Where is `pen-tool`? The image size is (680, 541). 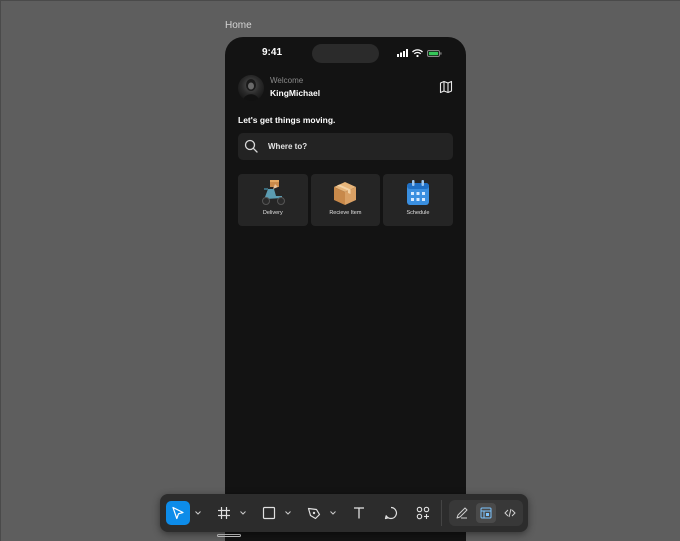
pen-tool is located at coordinates (314, 513).